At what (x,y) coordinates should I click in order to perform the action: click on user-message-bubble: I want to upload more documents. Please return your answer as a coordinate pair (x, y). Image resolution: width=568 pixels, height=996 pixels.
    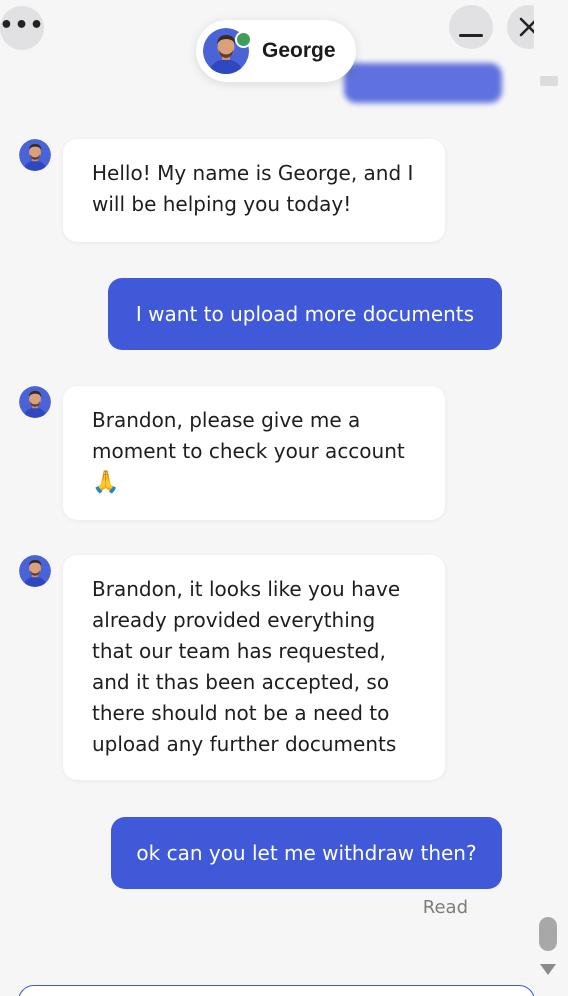
    Looking at the image, I should click on (305, 314).